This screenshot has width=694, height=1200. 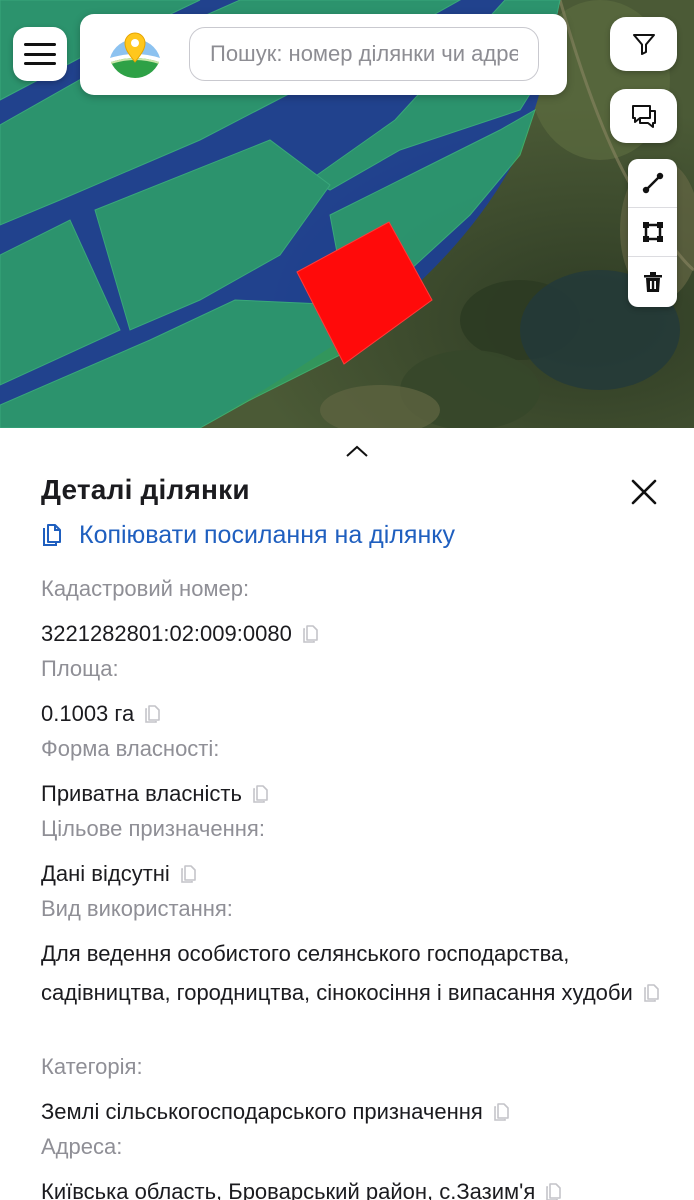 What do you see at coordinates (364, 54) in the screenshot?
I see `search-input` at bounding box center [364, 54].